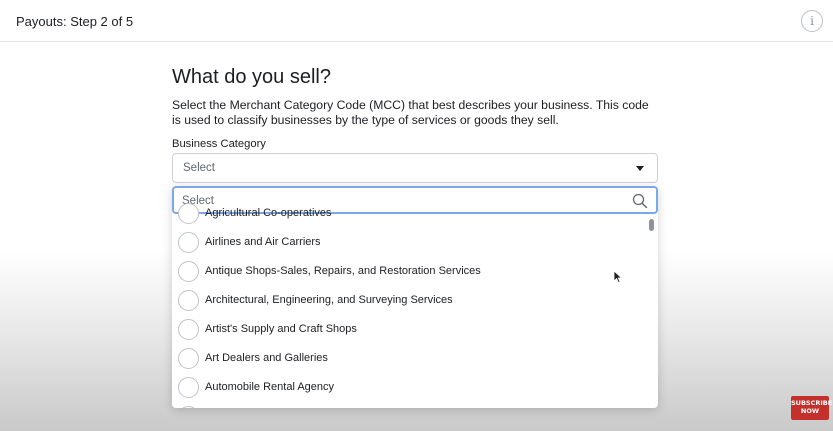 This screenshot has width=833, height=431. What do you see at coordinates (407, 329) in the screenshot?
I see `list-item: Artist's Supply and Craft Shops` at bounding box center [407, 329].